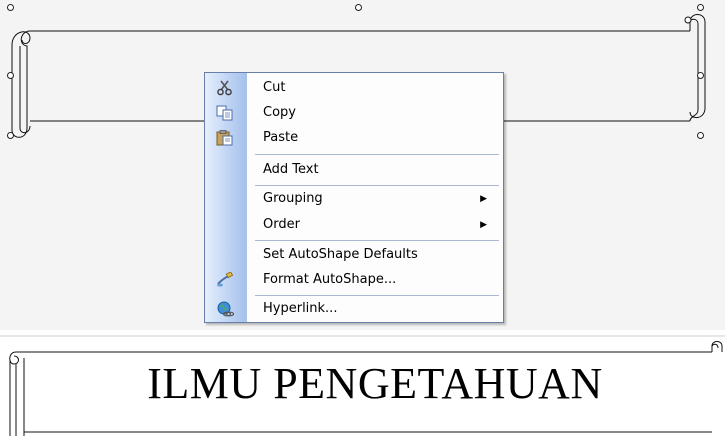 Image resolution: width=725 pixels, height=436 pixels. What do you see at coordinates (225, 113) in the screenshot?
I see `copy-icon` at bounding box center [225, 113].